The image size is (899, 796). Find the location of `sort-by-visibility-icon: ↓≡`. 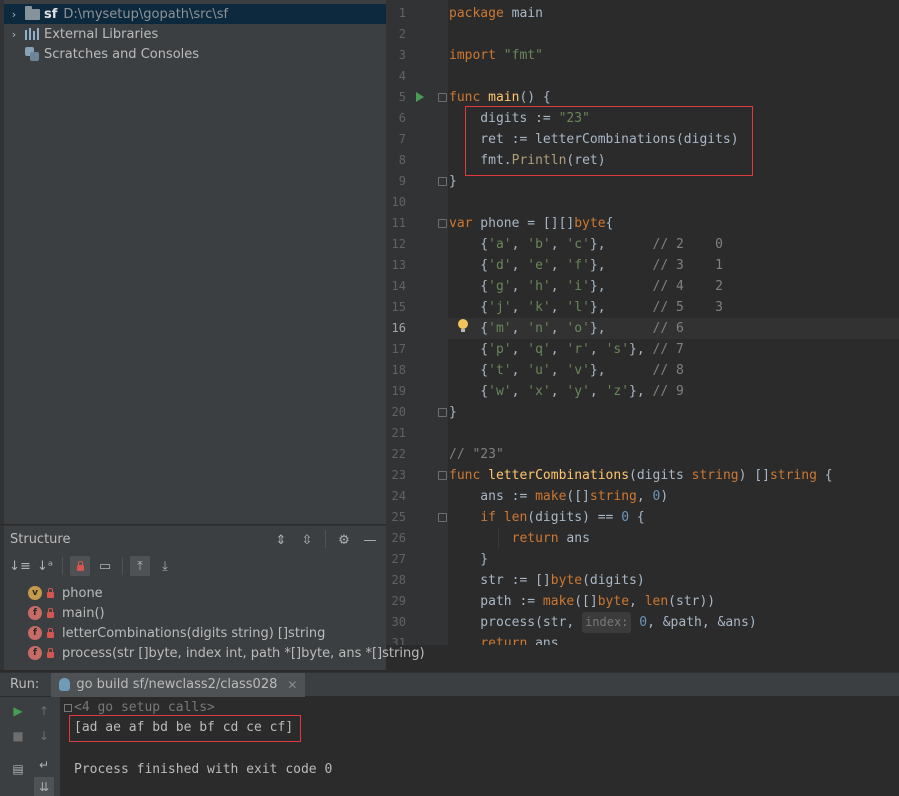

sort-by-visibility-icon: ↓≡ is located at coordinates (20, 566).